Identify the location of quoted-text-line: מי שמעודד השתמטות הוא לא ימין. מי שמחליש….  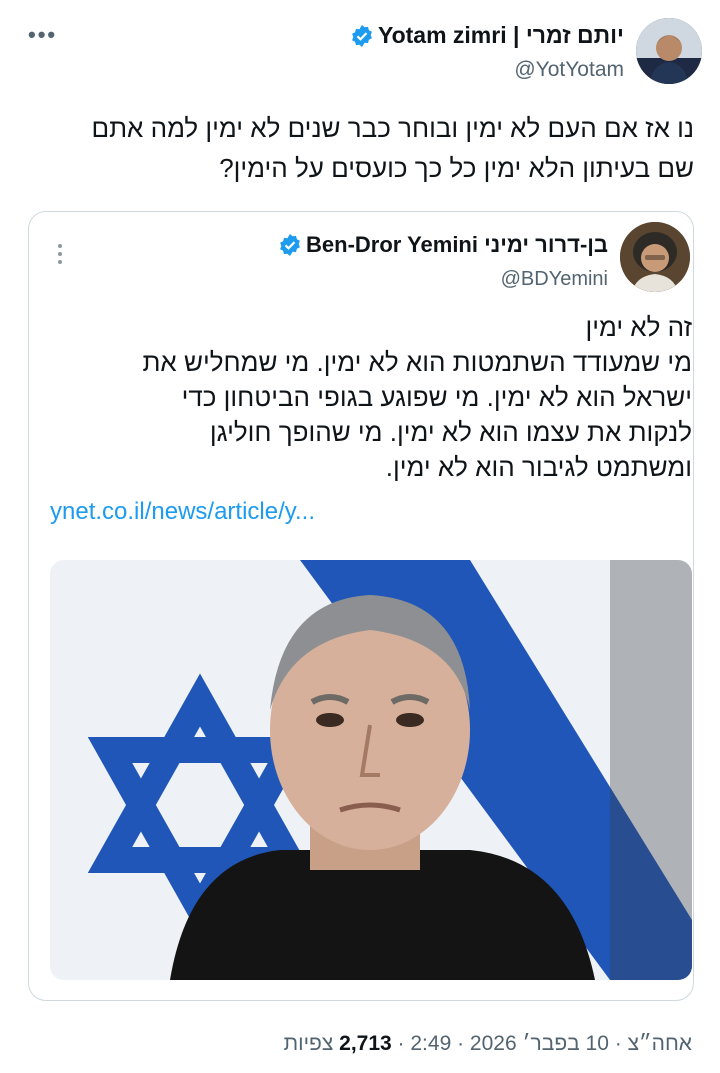
(417, 362).